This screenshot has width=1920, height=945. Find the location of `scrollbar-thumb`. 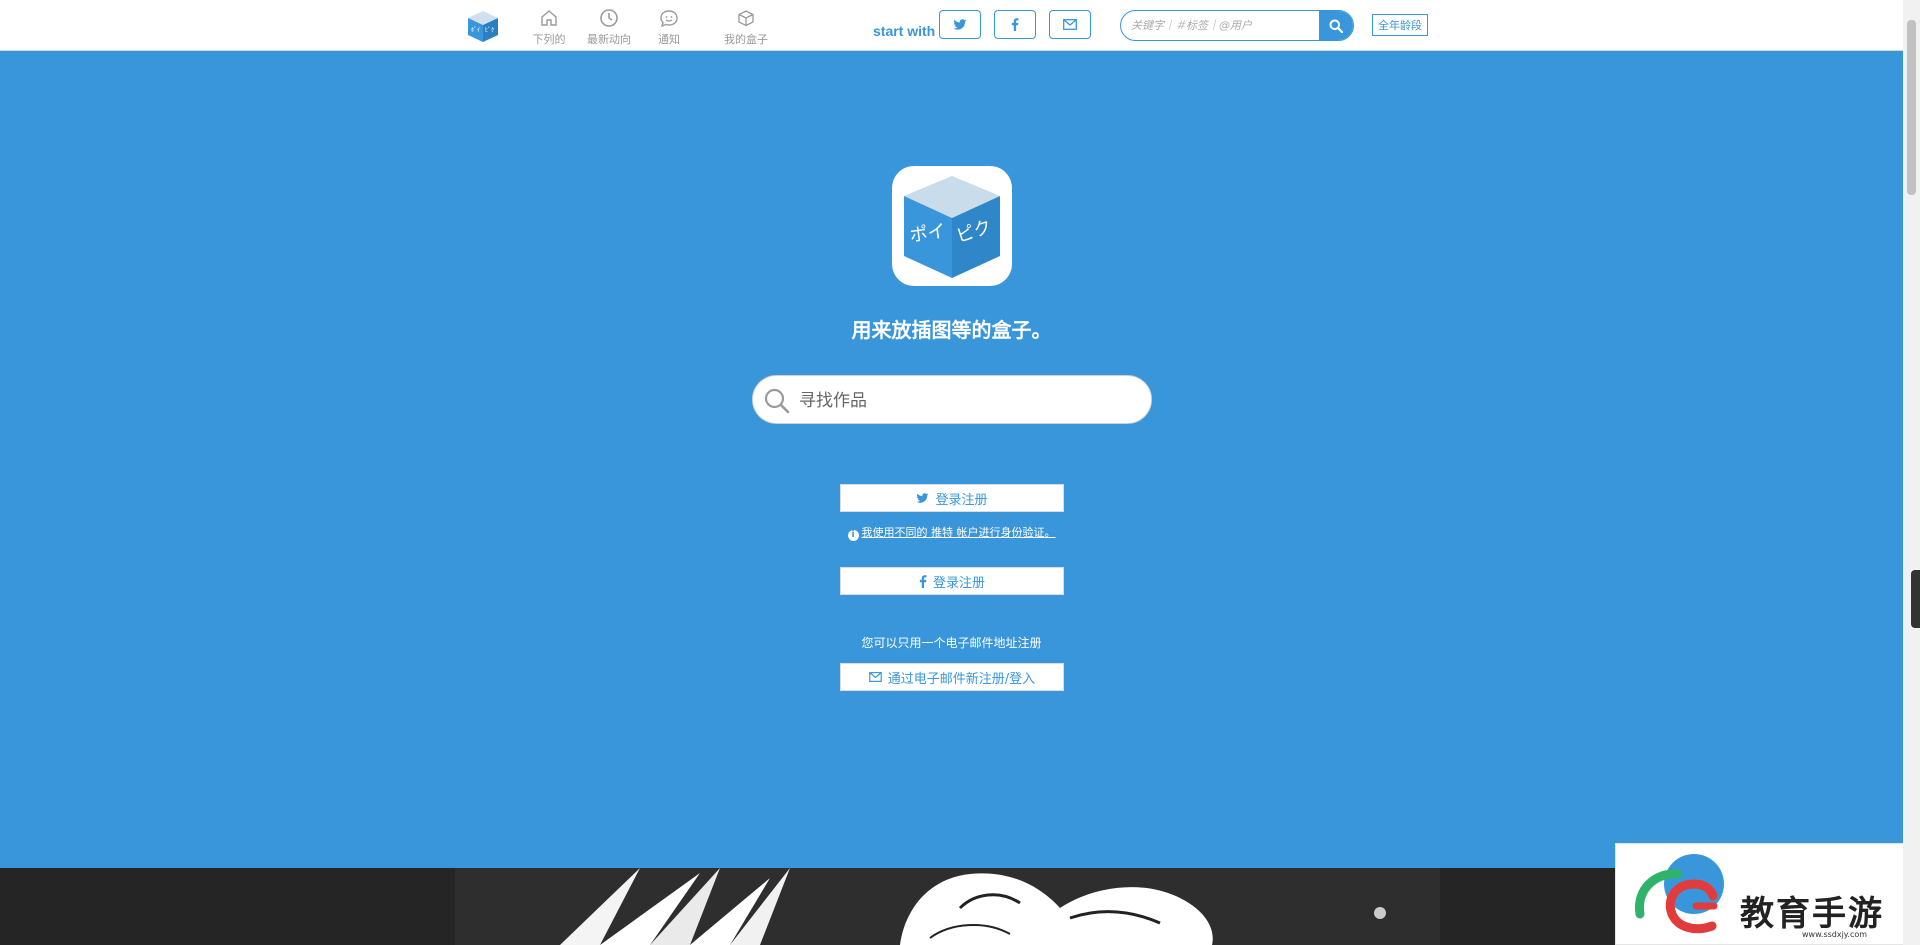

scrollbar-thumb is located at coordinates (1911, 107).